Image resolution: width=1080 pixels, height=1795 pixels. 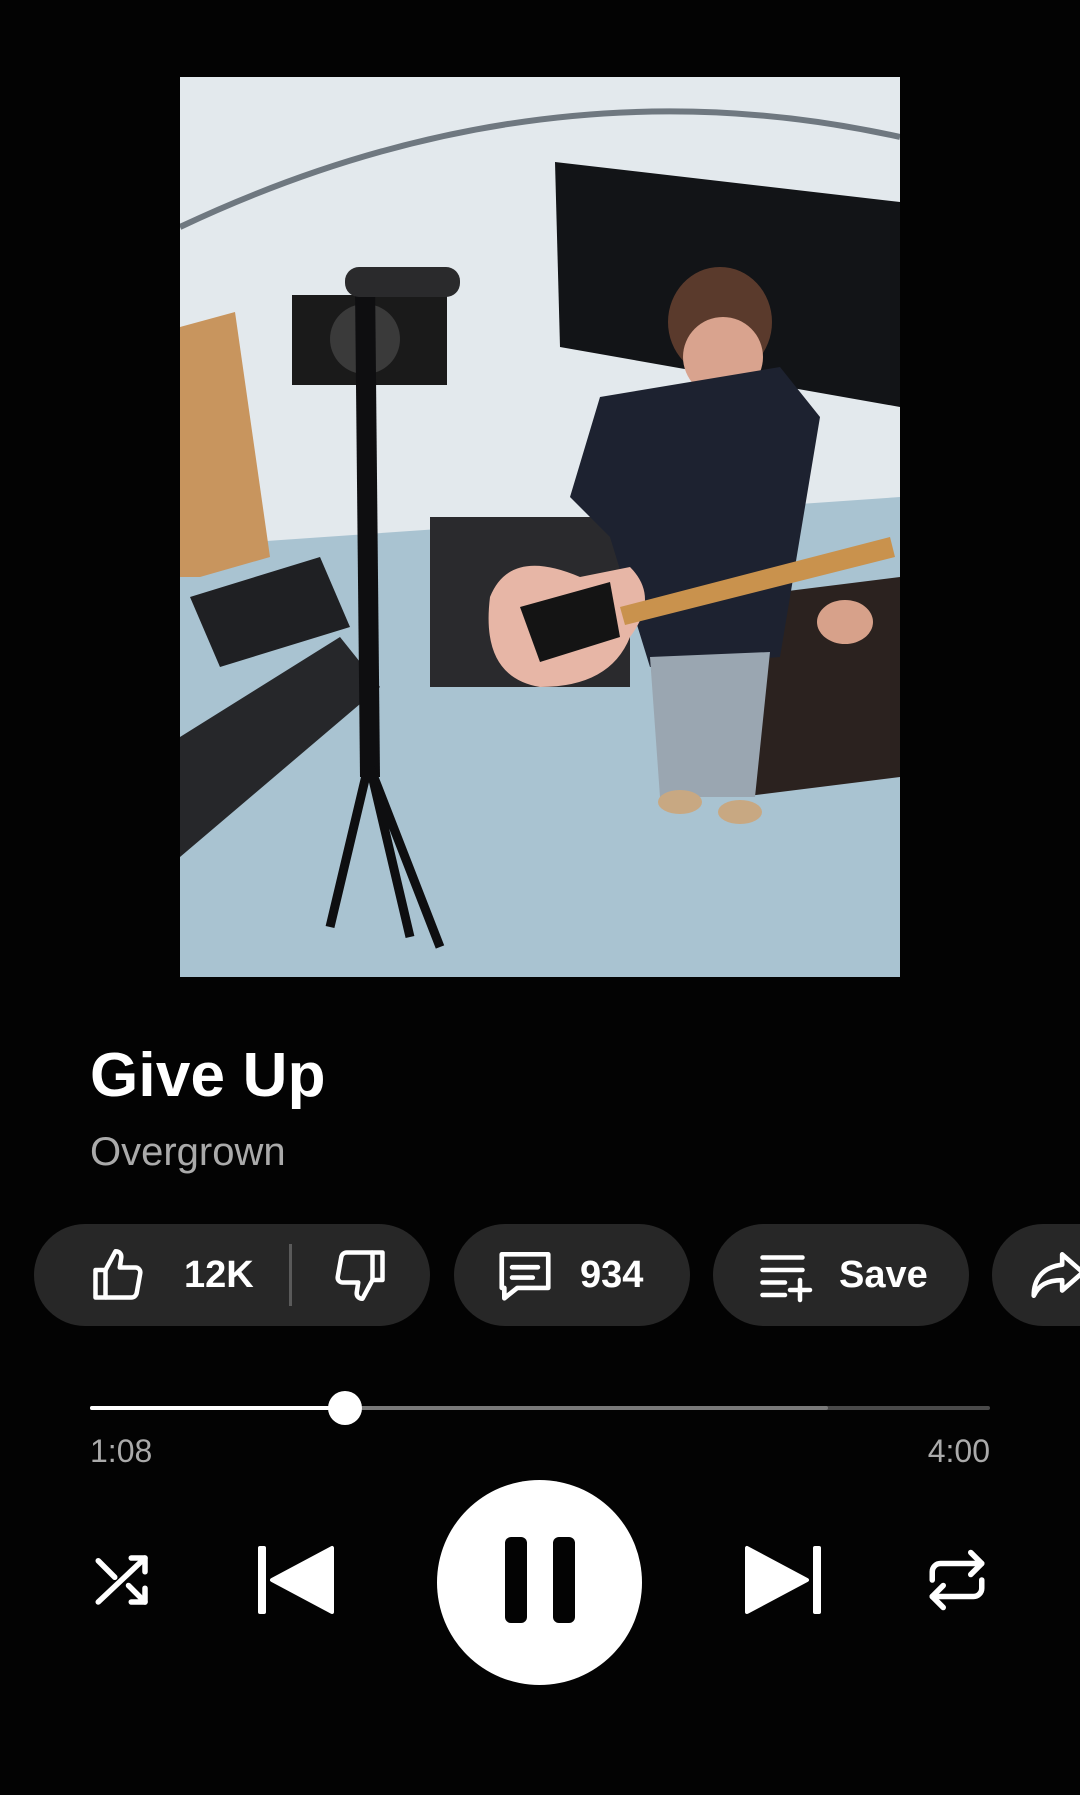 I want to click on like-button: 12K, so click(x=171, y=1275).